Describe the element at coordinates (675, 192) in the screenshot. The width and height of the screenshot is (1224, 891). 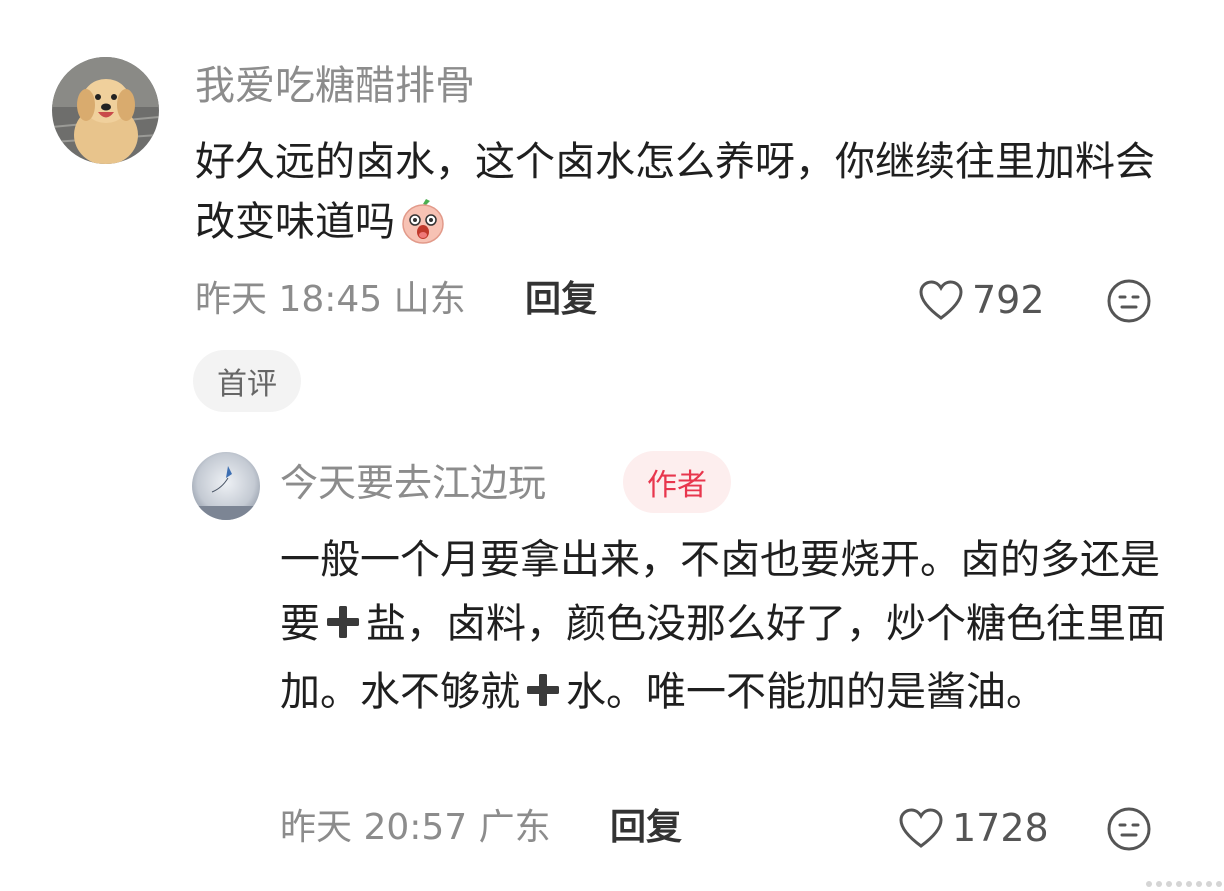
I see `comment-text-body: 好久远的卤水，这个卤水怎么养呀，你继续往里加料会改变味道吗` at that location.